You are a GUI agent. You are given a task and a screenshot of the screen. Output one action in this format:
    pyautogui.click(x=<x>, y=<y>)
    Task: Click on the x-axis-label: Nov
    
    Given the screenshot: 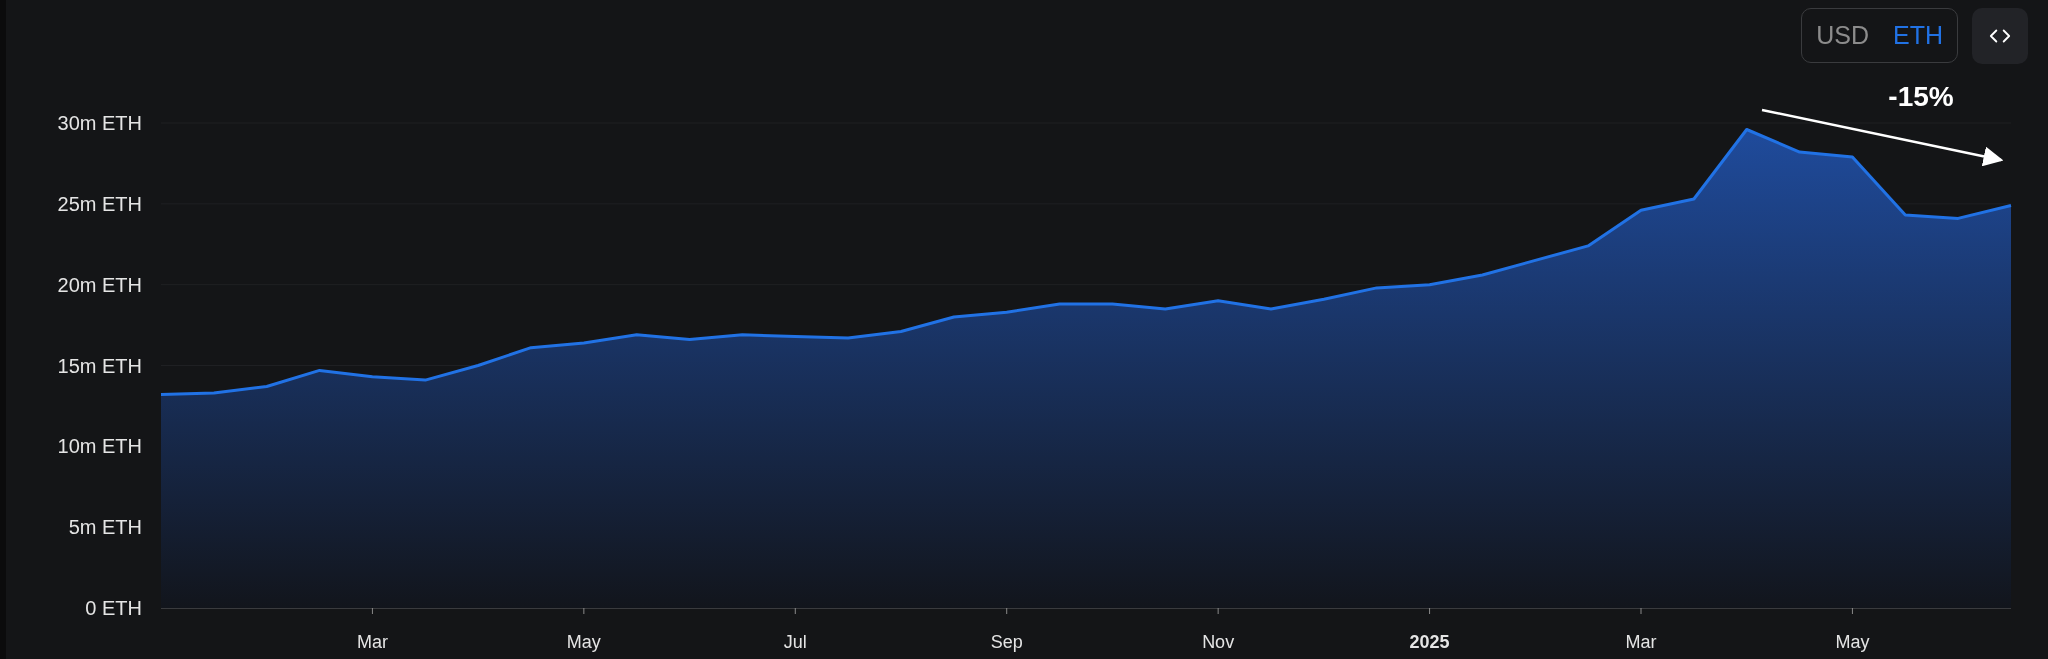 What is the action you would take?
    pyautogui.click(x=1218, y=642)
    